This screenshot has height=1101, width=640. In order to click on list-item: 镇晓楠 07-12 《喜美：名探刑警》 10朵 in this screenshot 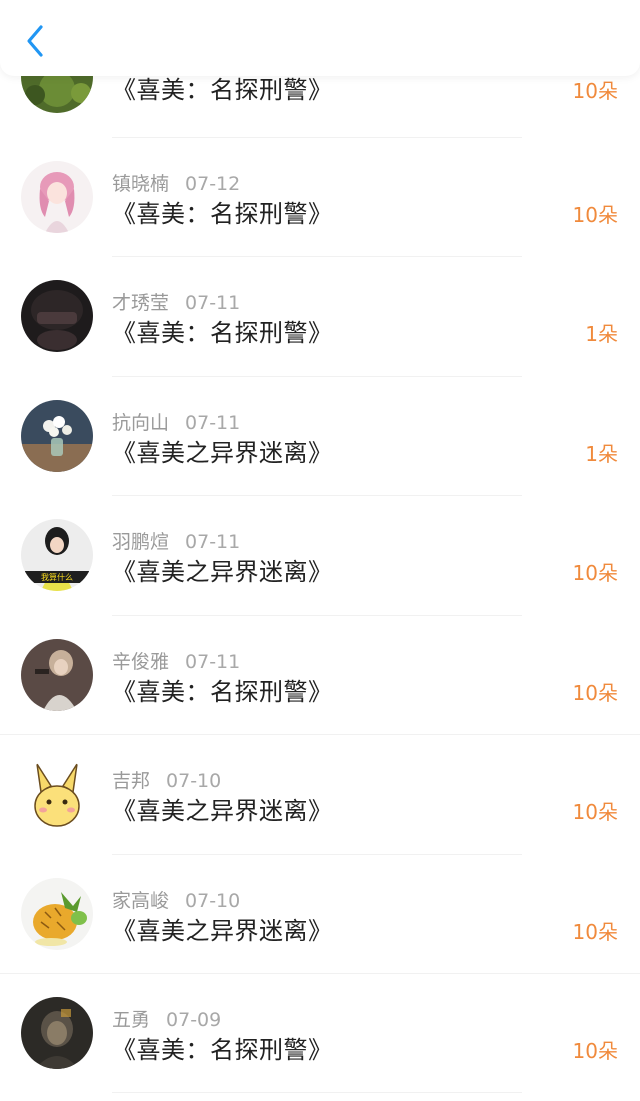, I will do `click(320, 179)`.